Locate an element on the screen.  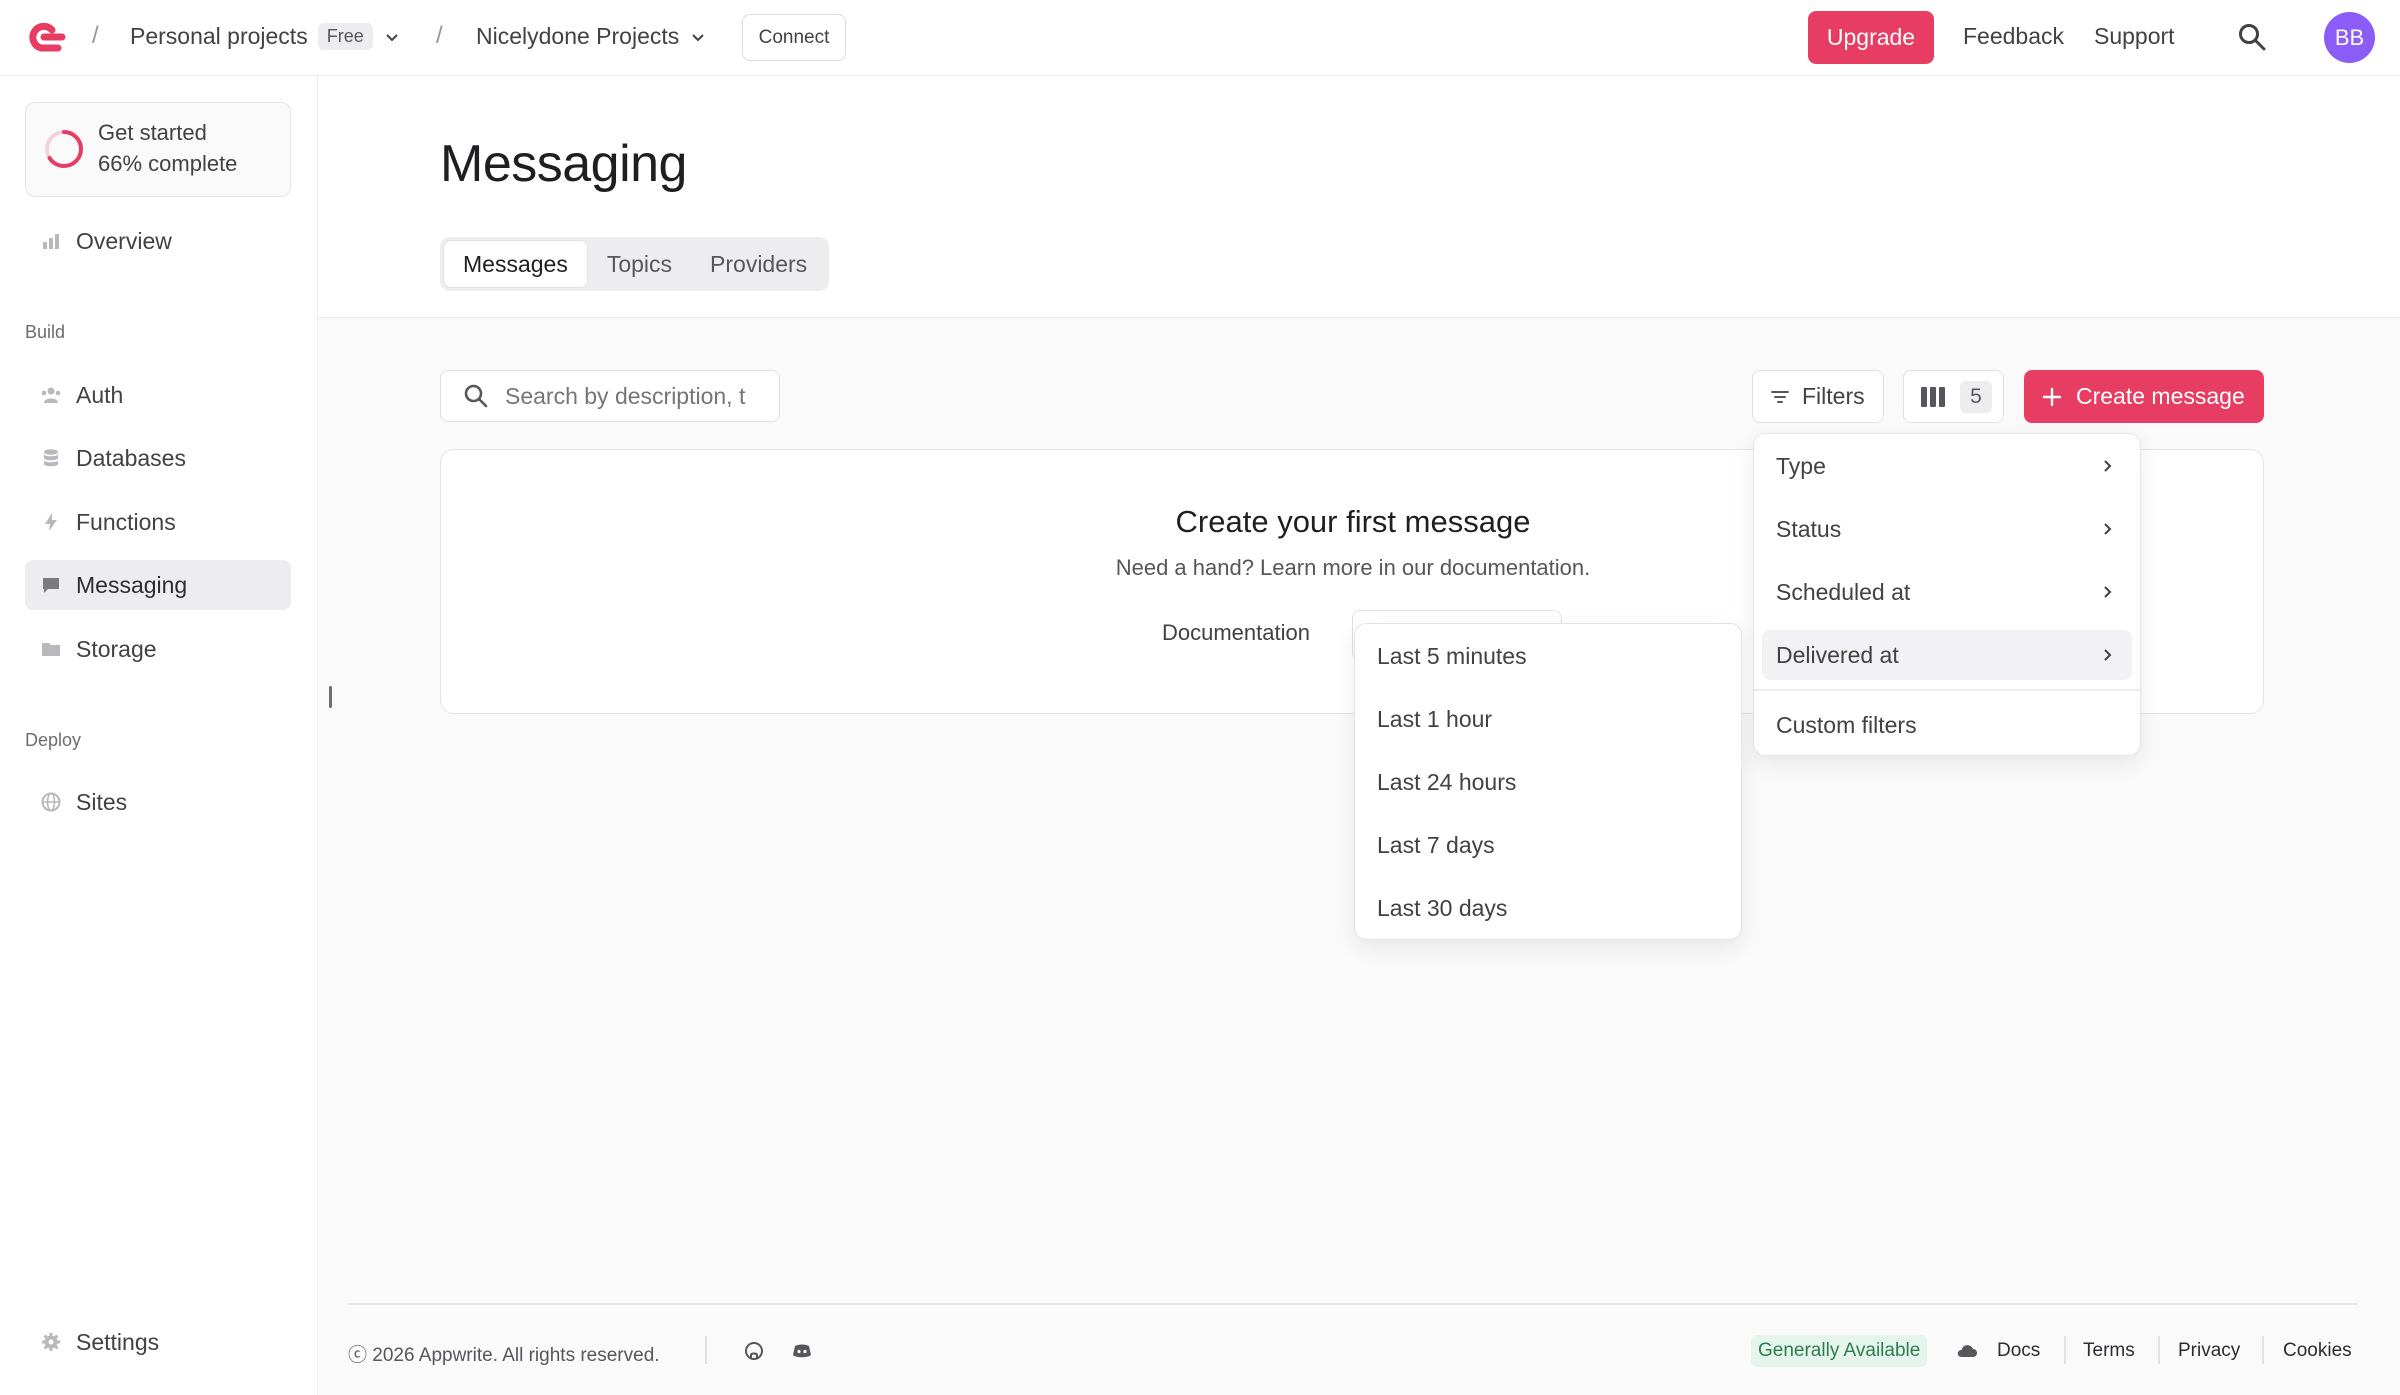
plus-icon is located at coordinates (2052, 396).